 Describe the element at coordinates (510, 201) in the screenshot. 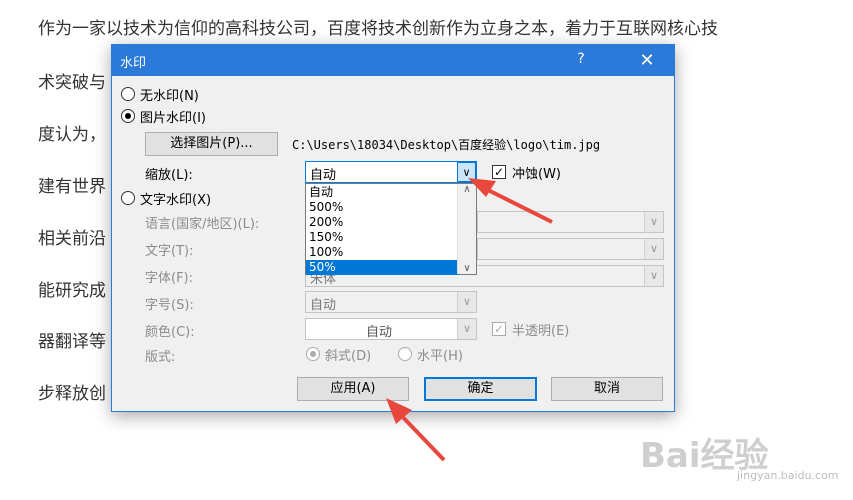

I see `arrow-to-scale-dropdown` at that location.